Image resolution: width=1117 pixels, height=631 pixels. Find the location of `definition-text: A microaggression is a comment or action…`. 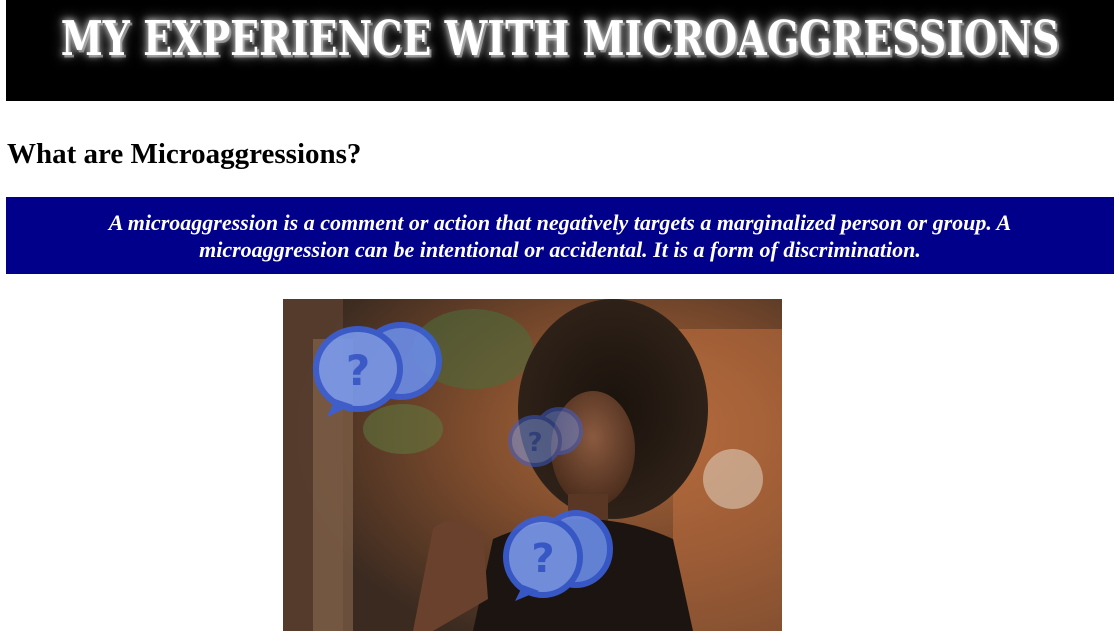

definition-text: A microaggression is a comment or action… is located at coordinates (560, 236).